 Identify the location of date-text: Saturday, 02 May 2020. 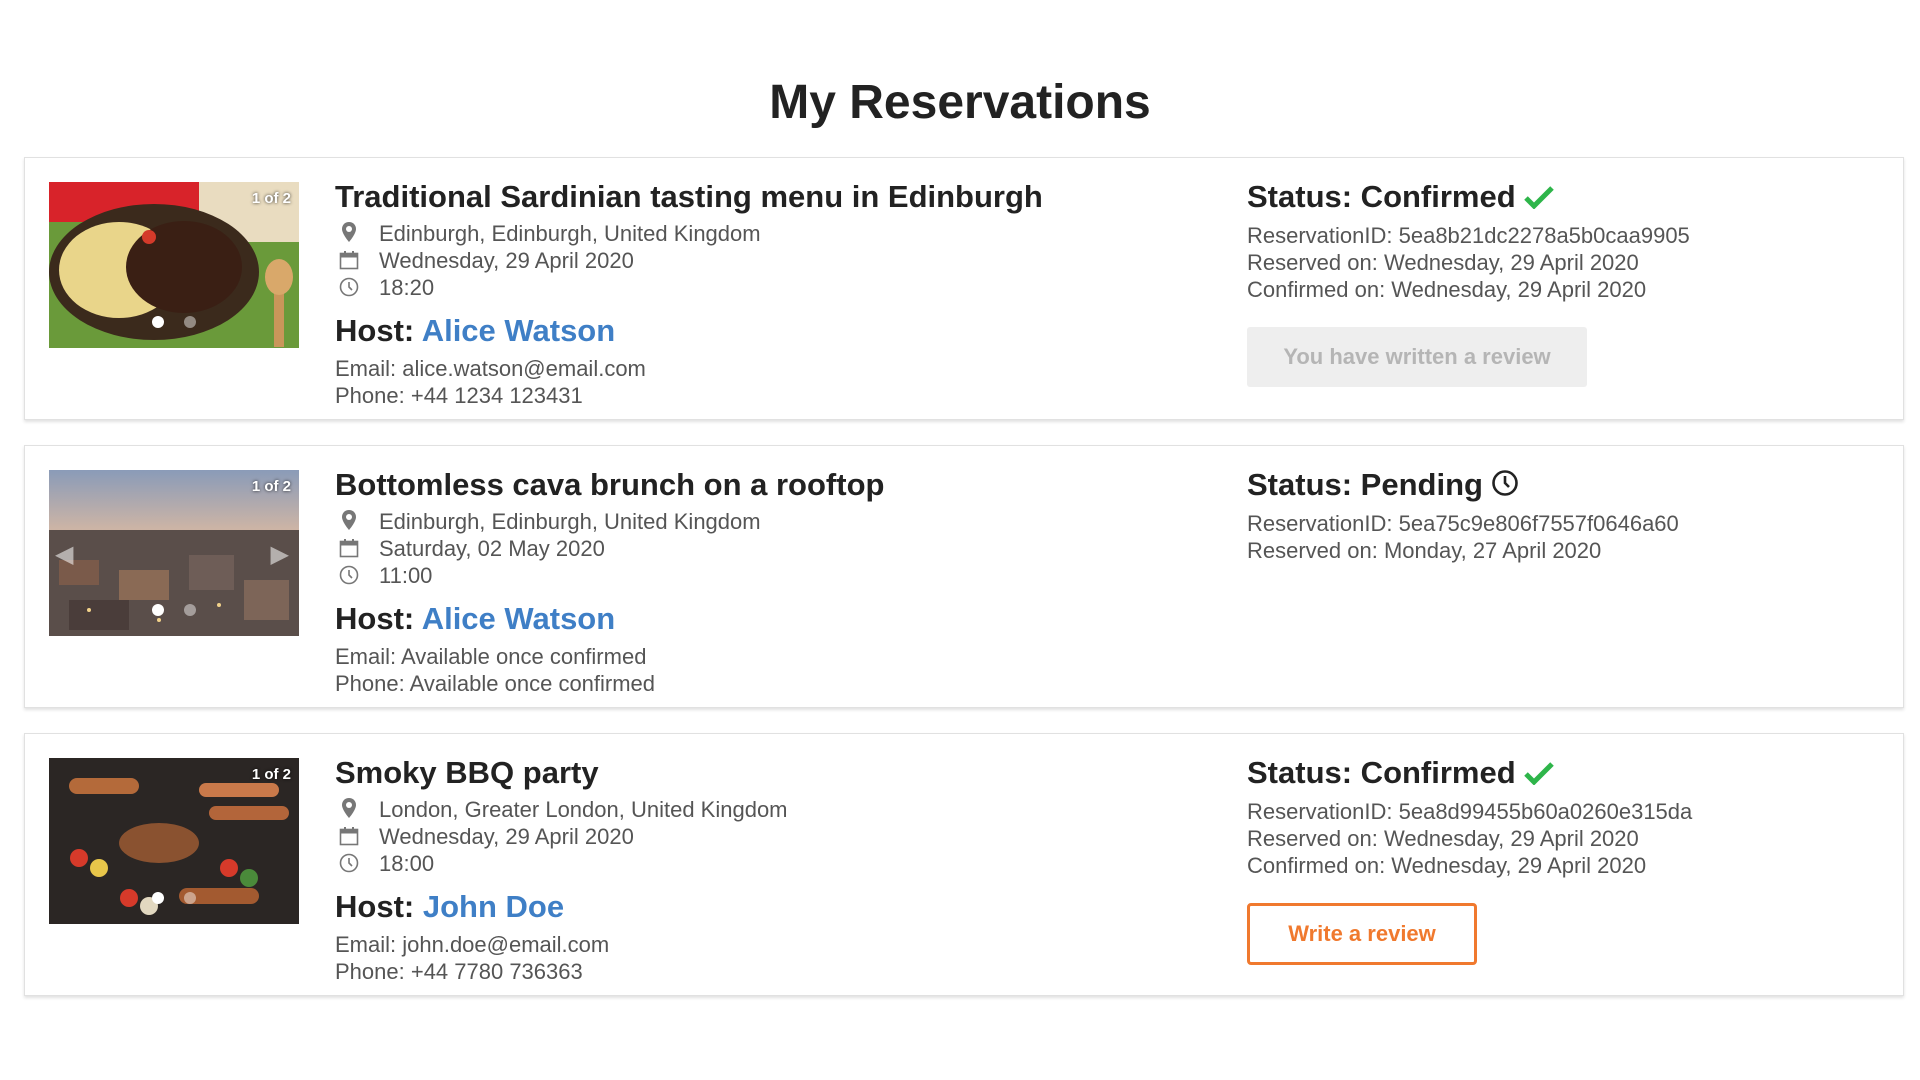
(492, 548).